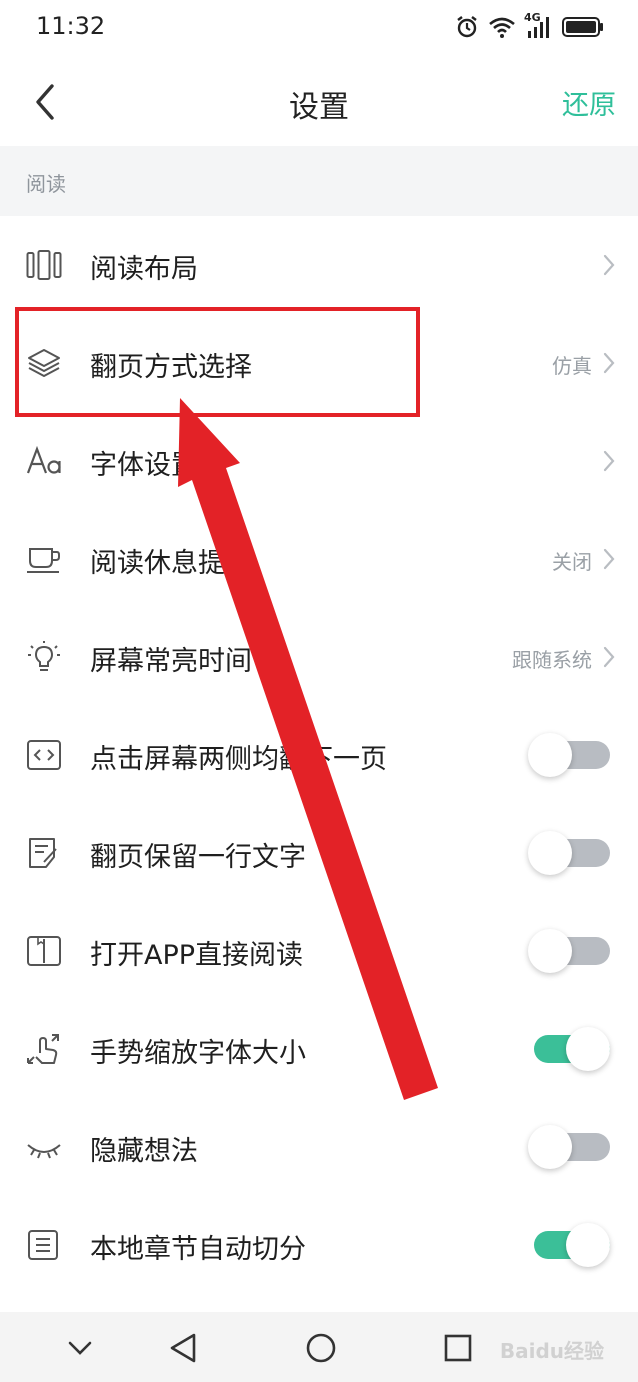 The image size is (638, 1382). Describe the element at coordinates (319, 1049) in the screenshot. I see `setting-pinch-zoom-font: 手势缩放字体大小` at that location.